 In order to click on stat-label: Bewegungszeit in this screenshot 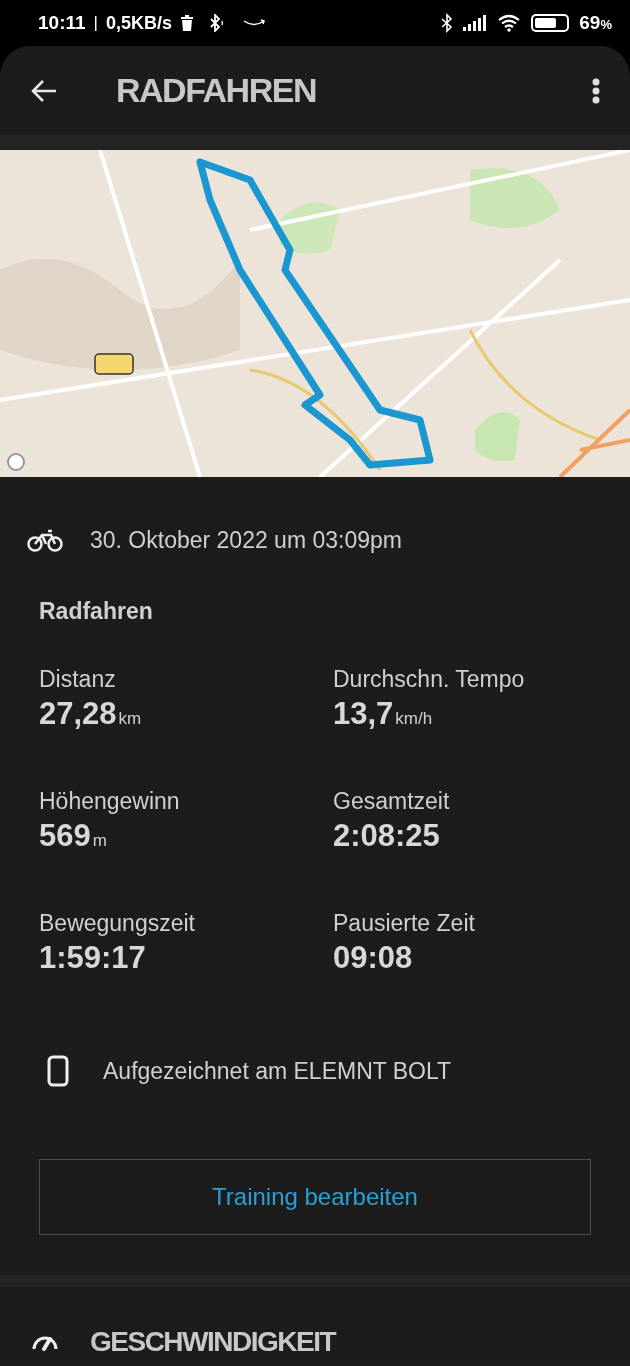, I will do `click(117, 923)`.